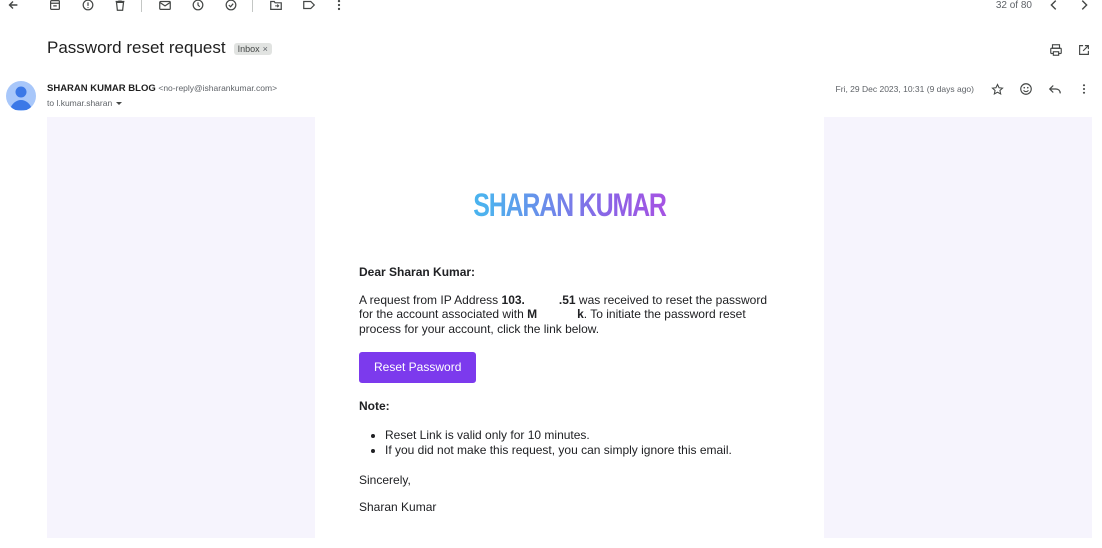 This screenshot has width=1102, height=548. Describe the element at coordinates (1084, 8) in the screenshot. I see `older-chevron-right-icon` at that location.